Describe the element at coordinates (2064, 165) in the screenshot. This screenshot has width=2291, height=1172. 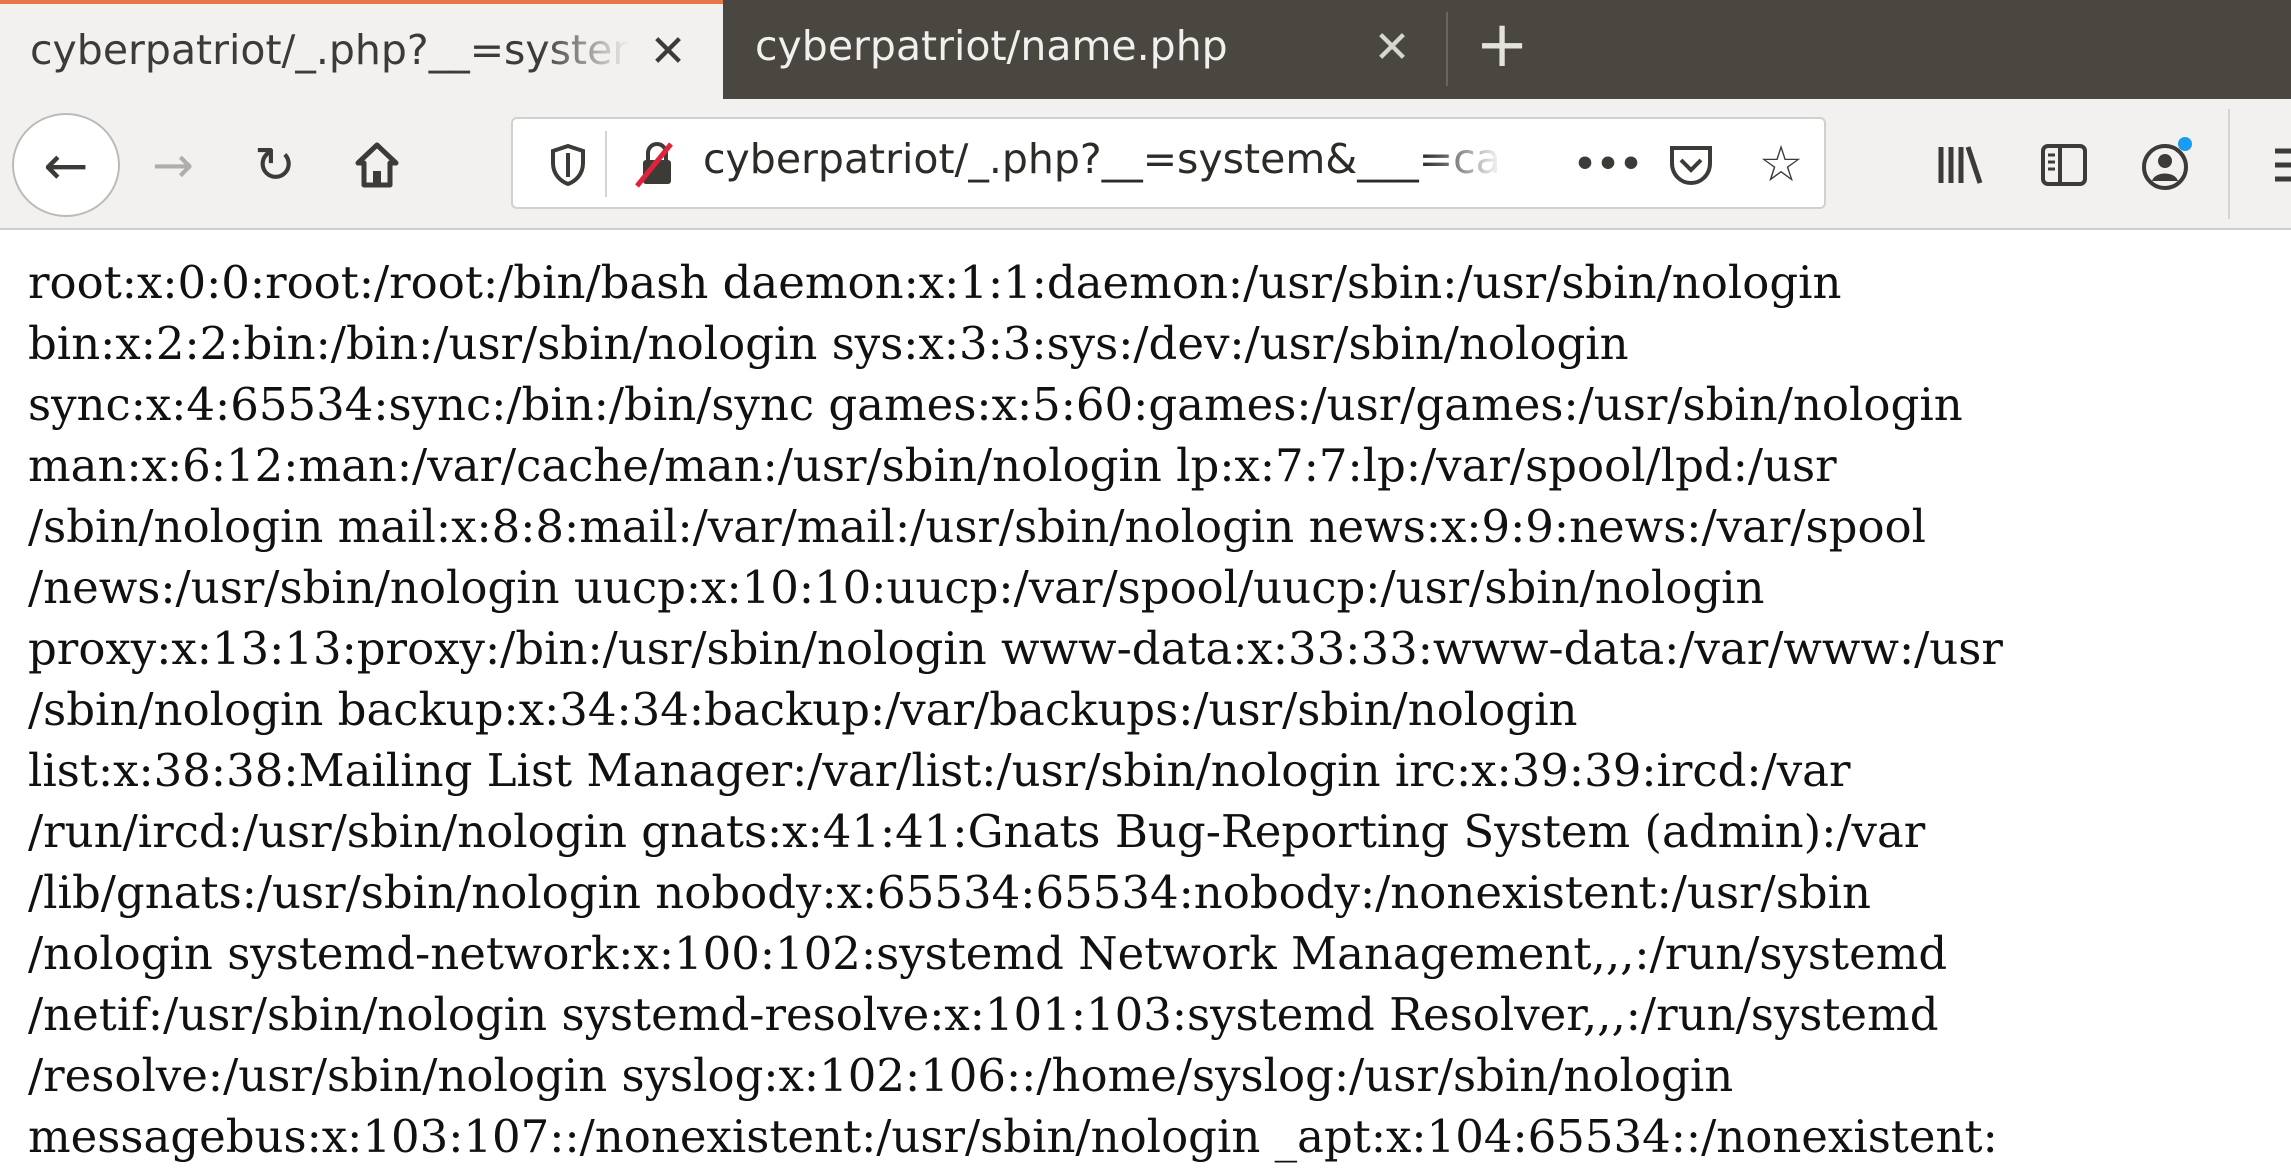
I see `sidebar-icon` at that location.